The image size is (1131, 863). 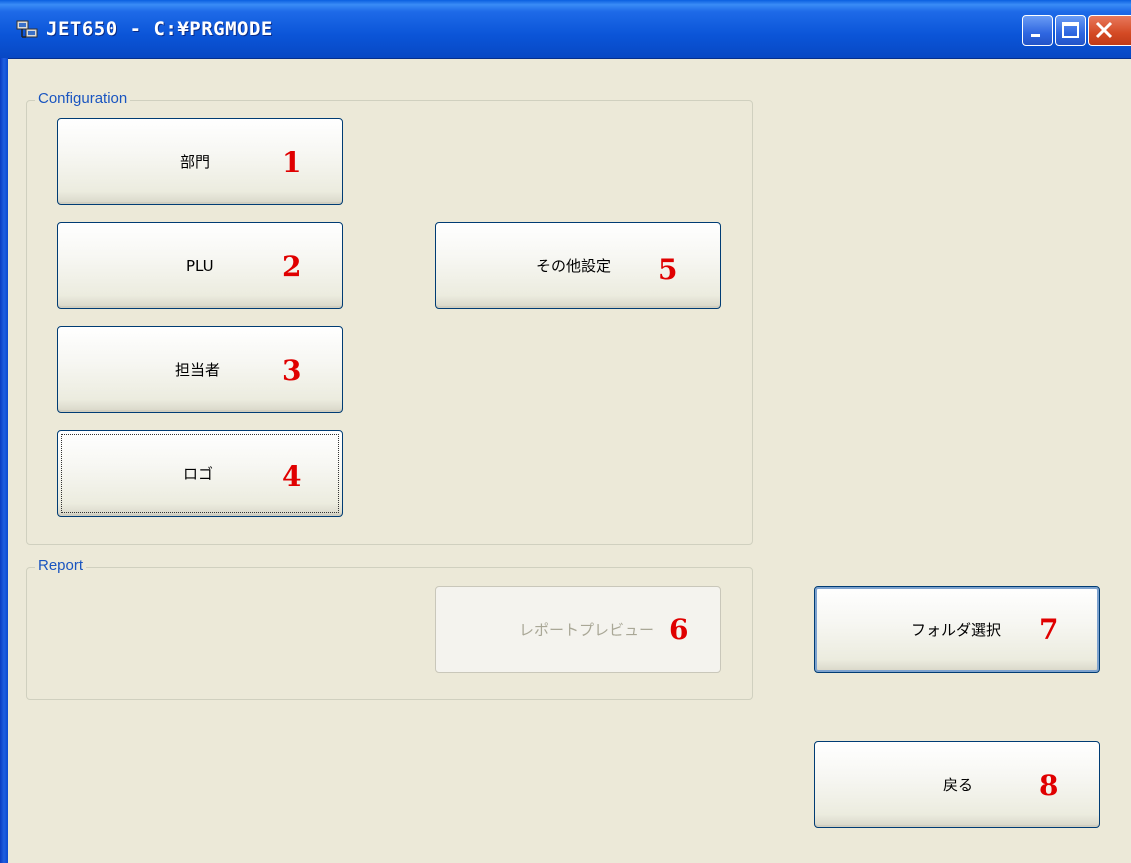 What do you see at coordinates (195, 162) in the screenshot?
I see `department-button-label: 部門` at bounding box center [195, 162].